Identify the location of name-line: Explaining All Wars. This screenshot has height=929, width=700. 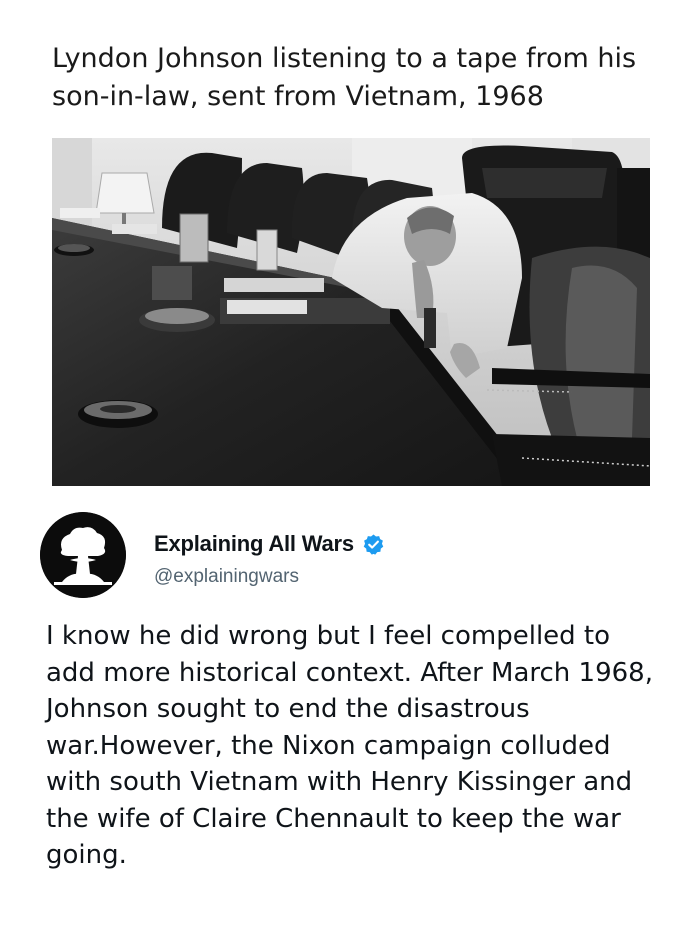
(269, 544).